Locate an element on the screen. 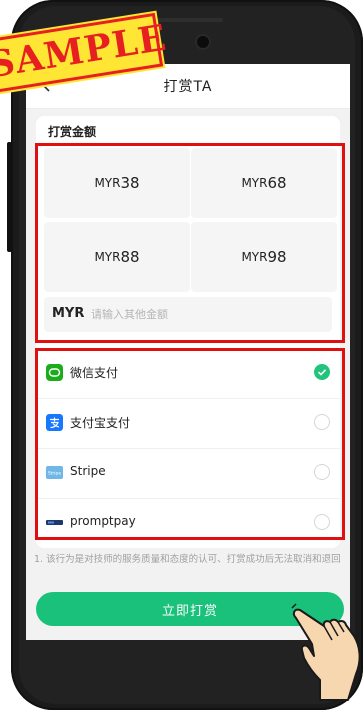 This screenshot has height=715, width=364. payment-label: promptpay is located at coordinates (103, 521).